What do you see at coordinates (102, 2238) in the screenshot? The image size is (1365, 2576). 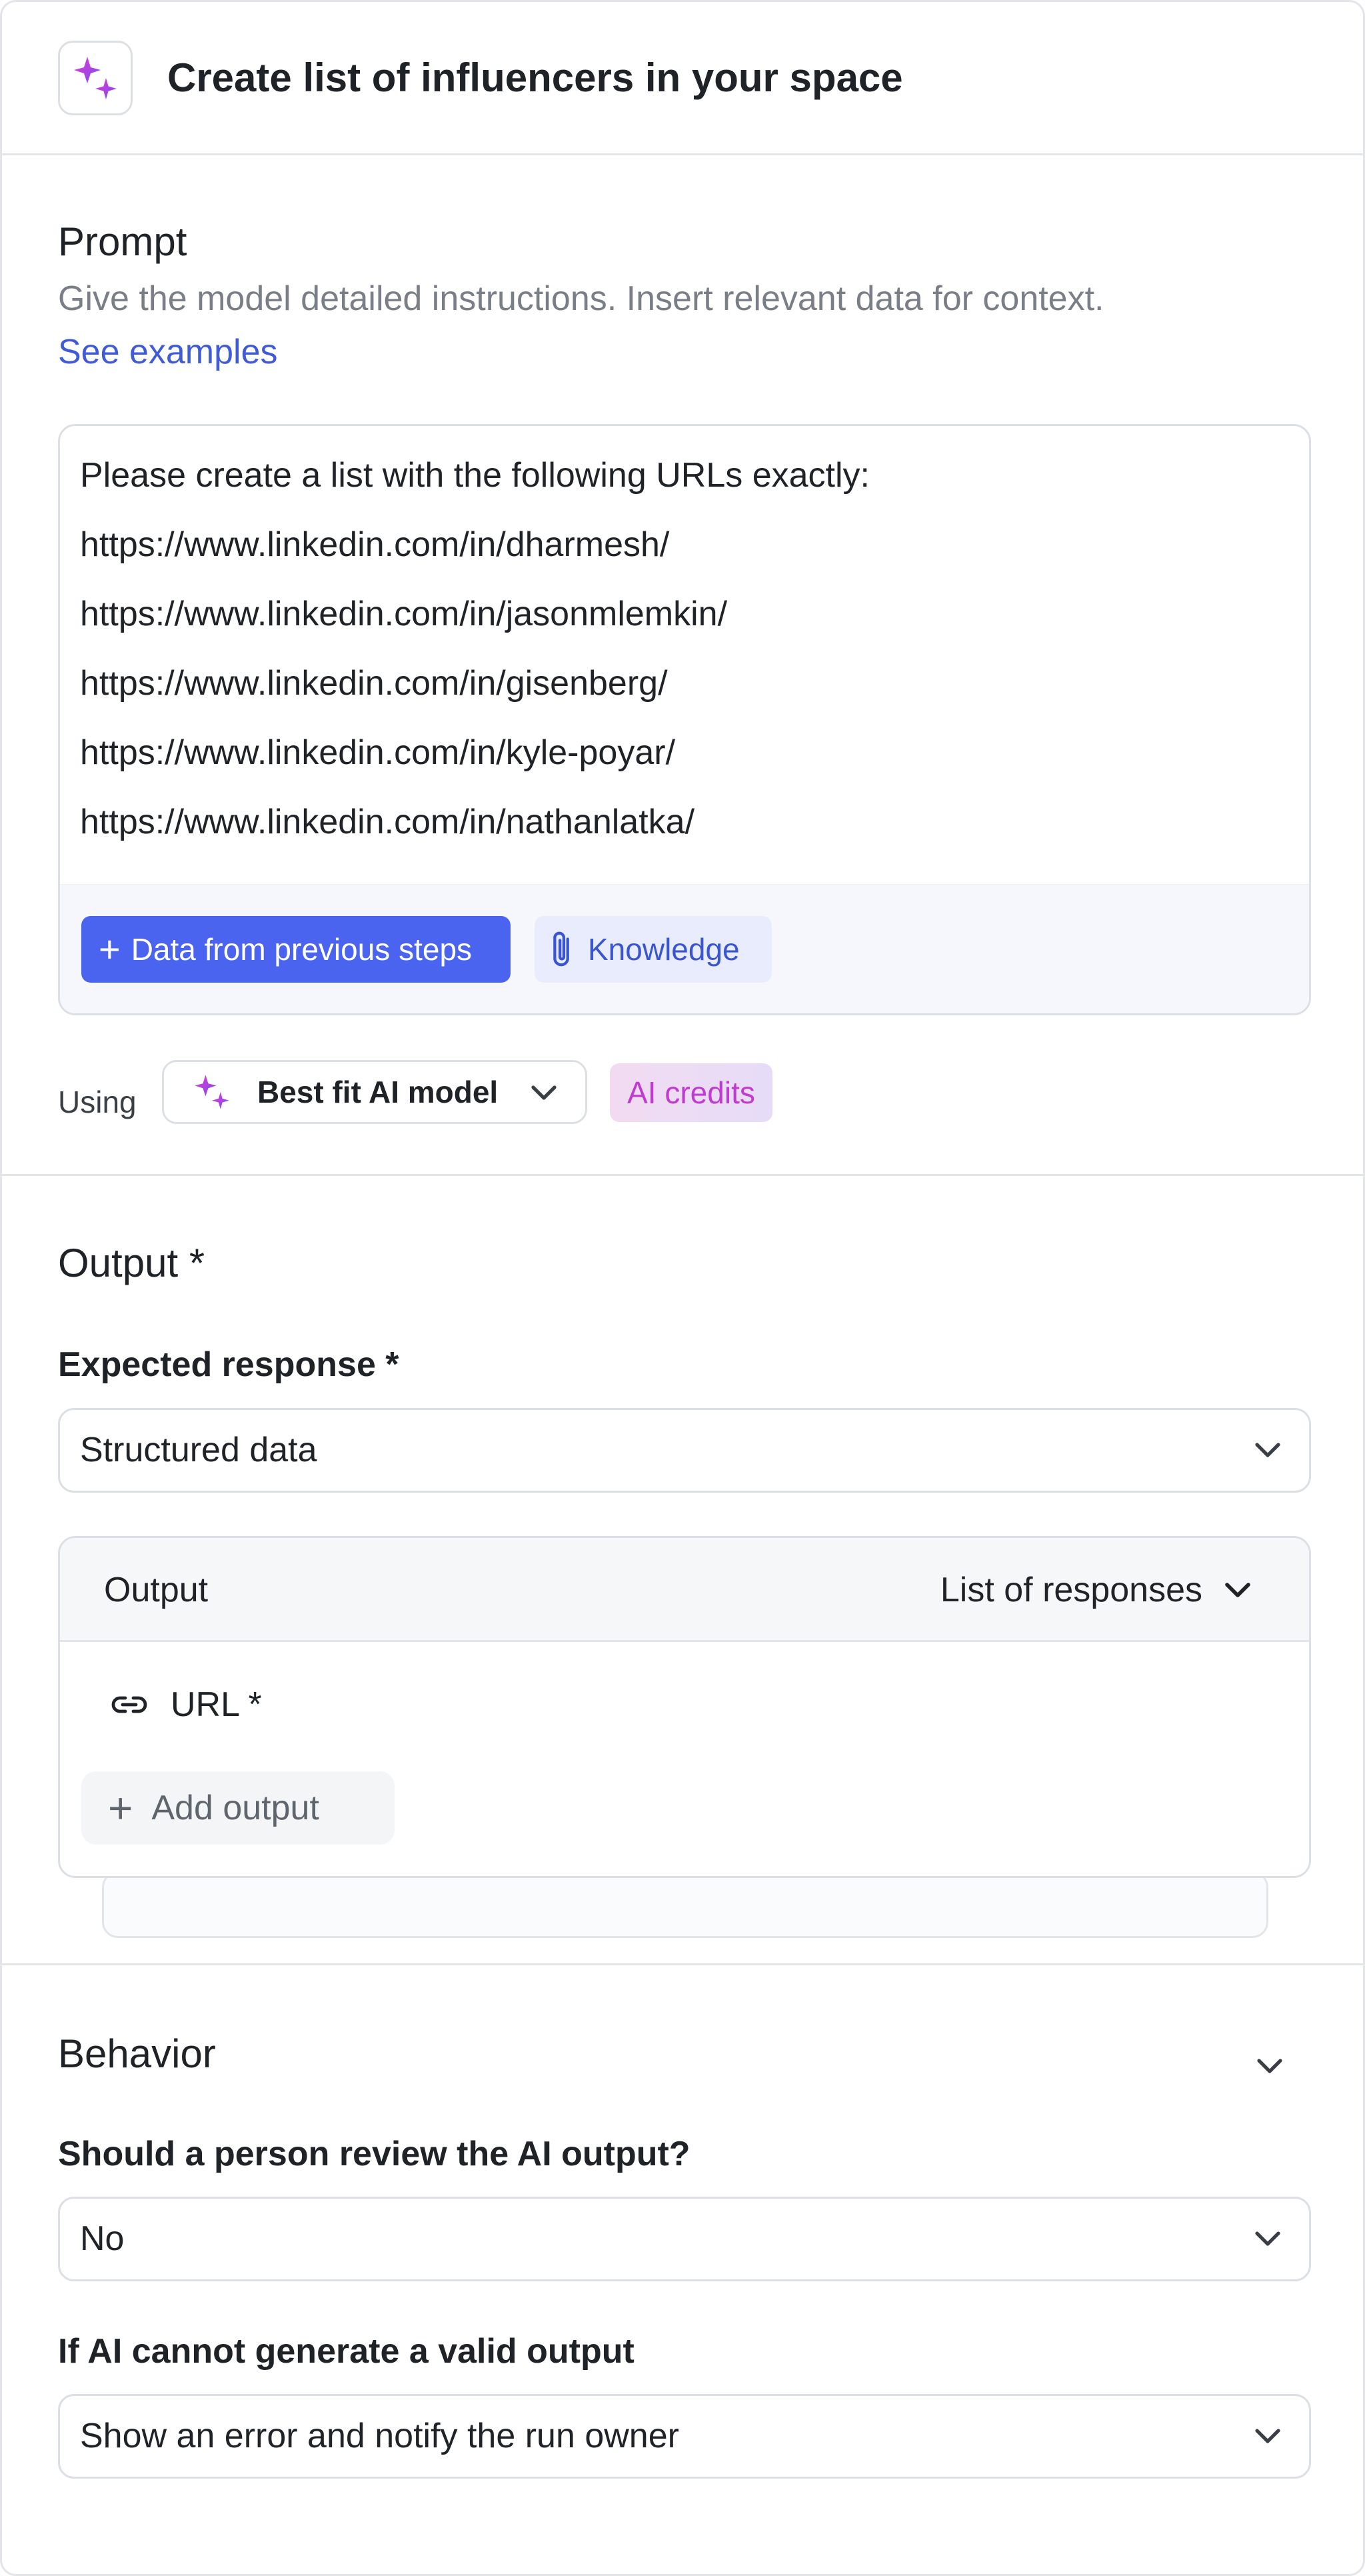 I see `human-review-value: No` at bounding box center [102, 2238].